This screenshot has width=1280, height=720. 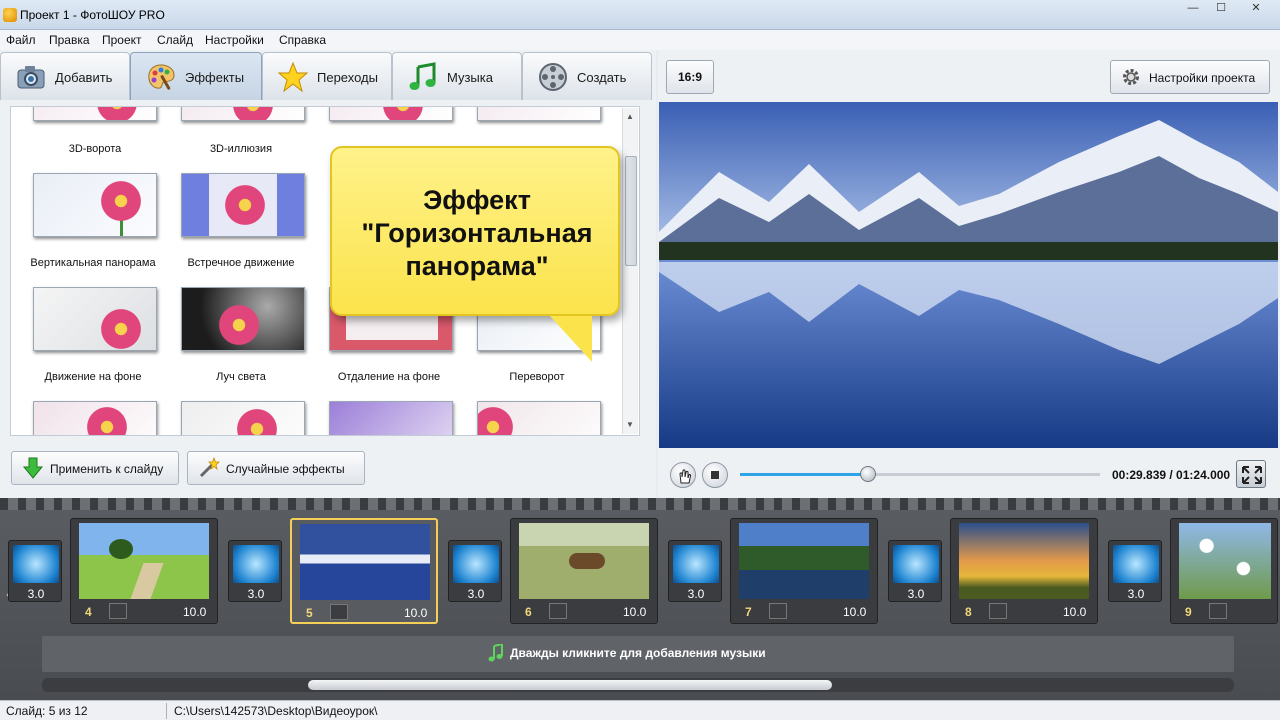 I want to click on hand-cursor-icon, so click(x=685, y=476).